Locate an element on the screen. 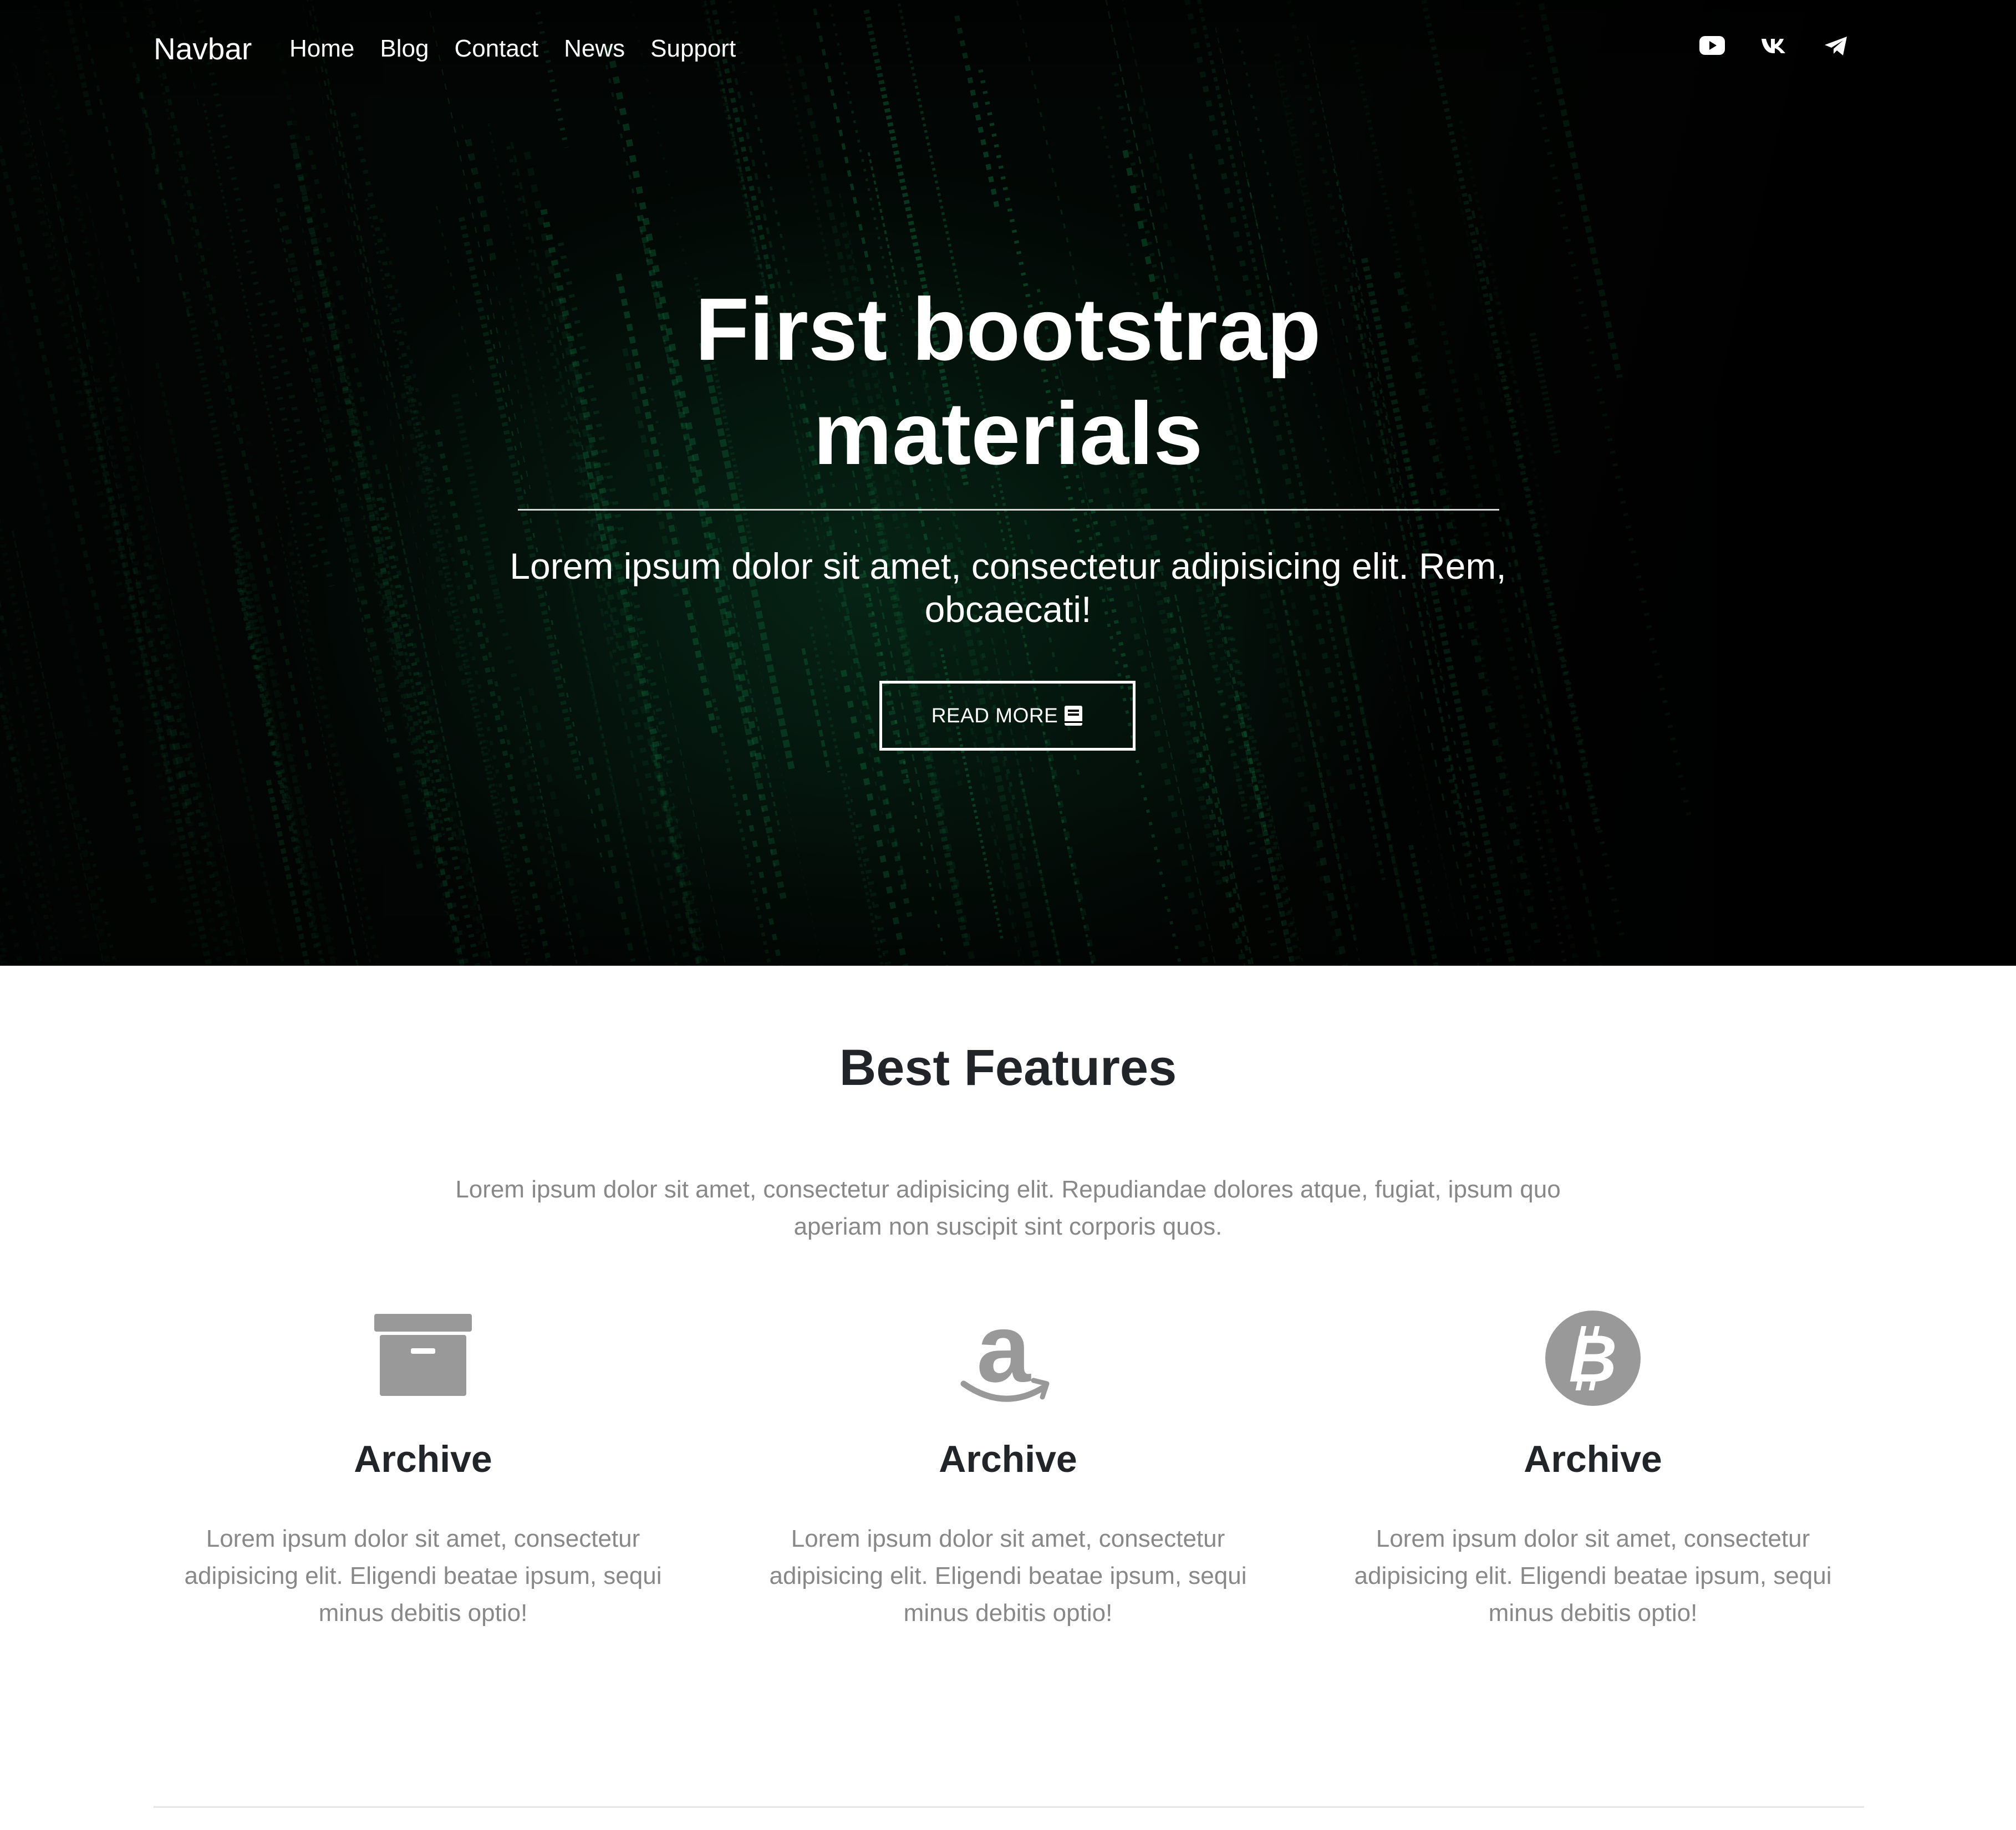 Image resolution: width=2016 pixels, height=1830 pixels. book-icon is located at coordinates (1073, 716).